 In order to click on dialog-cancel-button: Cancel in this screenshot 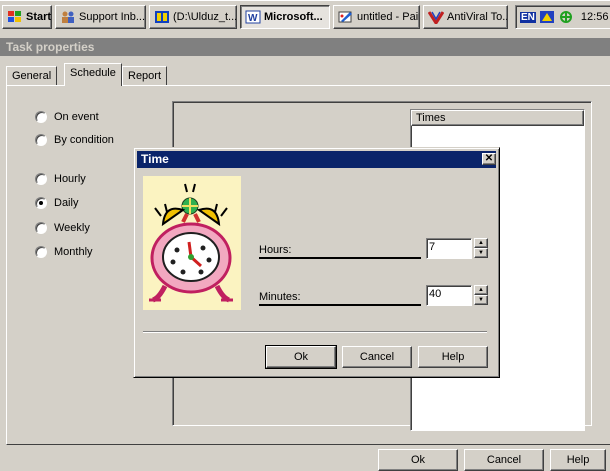, I will do `click(377, 357)`.